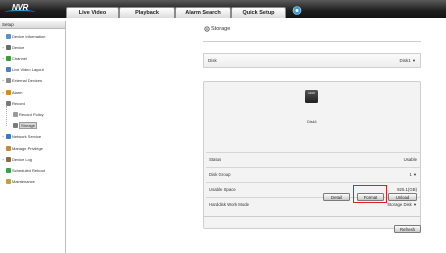 The image size is (446, 253). I want to click on device-icon, so click(8, 47).